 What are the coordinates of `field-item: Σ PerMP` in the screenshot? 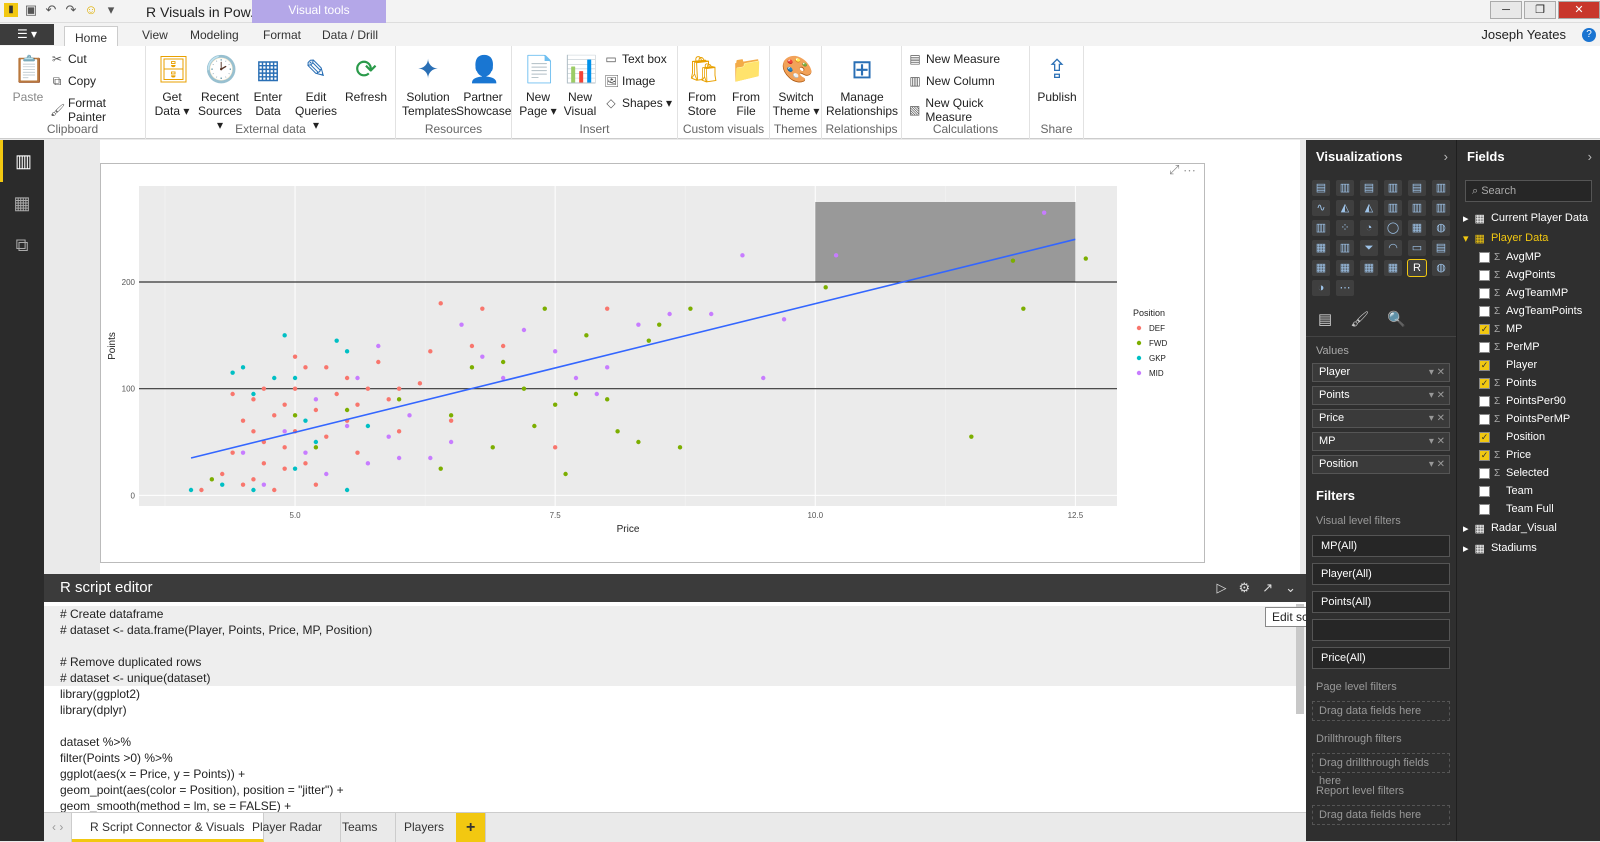 It's located at (1528, 347).